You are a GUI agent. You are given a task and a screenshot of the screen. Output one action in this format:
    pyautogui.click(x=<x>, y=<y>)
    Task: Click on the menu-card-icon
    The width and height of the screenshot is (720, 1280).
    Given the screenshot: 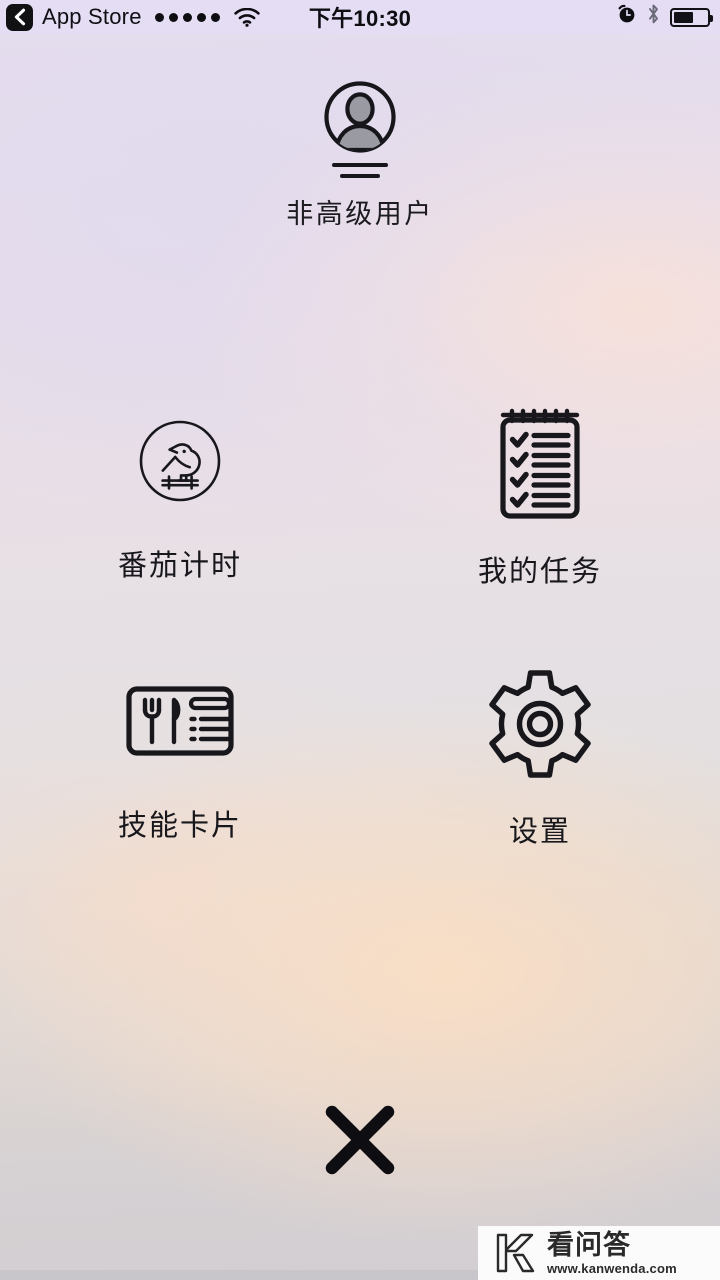 What is the action you would take?
    pyautogui.click(x=180, y=721)
    